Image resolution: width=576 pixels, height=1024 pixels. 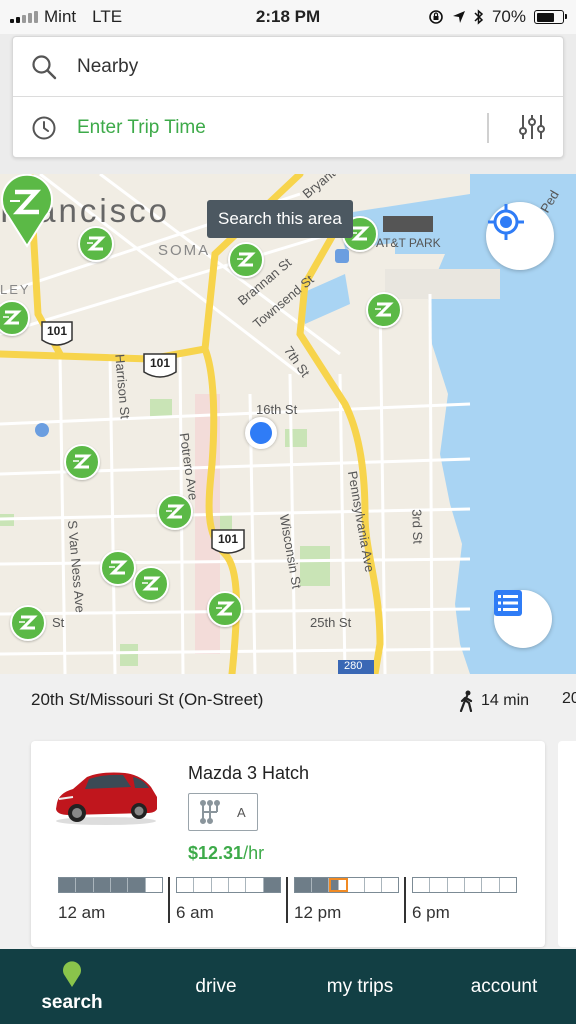 What do you see at coordinates (223, 812) in the screenshot?
I see `transmission-badge: A` at bounding box center [223, 812].